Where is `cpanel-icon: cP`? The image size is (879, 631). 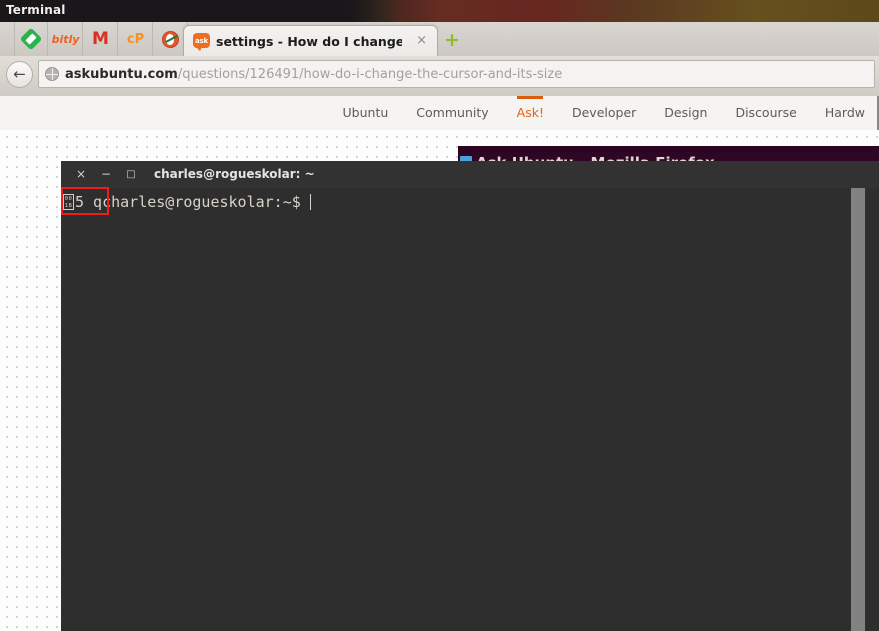
cpanel-icon: cP is located at coordinates (135, 39).